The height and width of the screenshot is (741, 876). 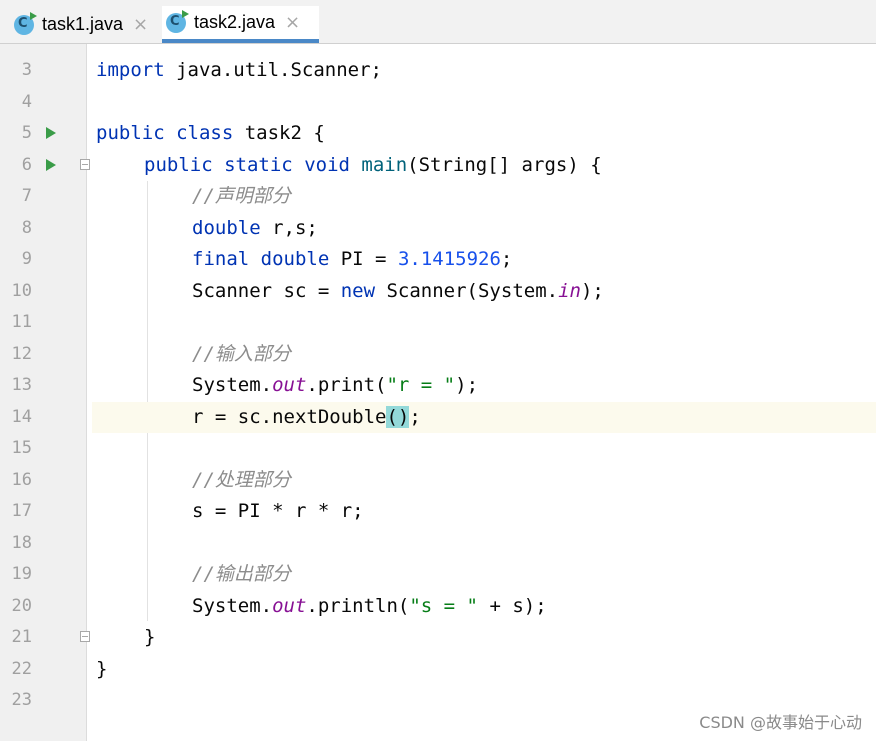 What do you see at coordinates (255, 228) in the screenshot?
I see `code-text: double r,s;` at bounding box center [255, 228].